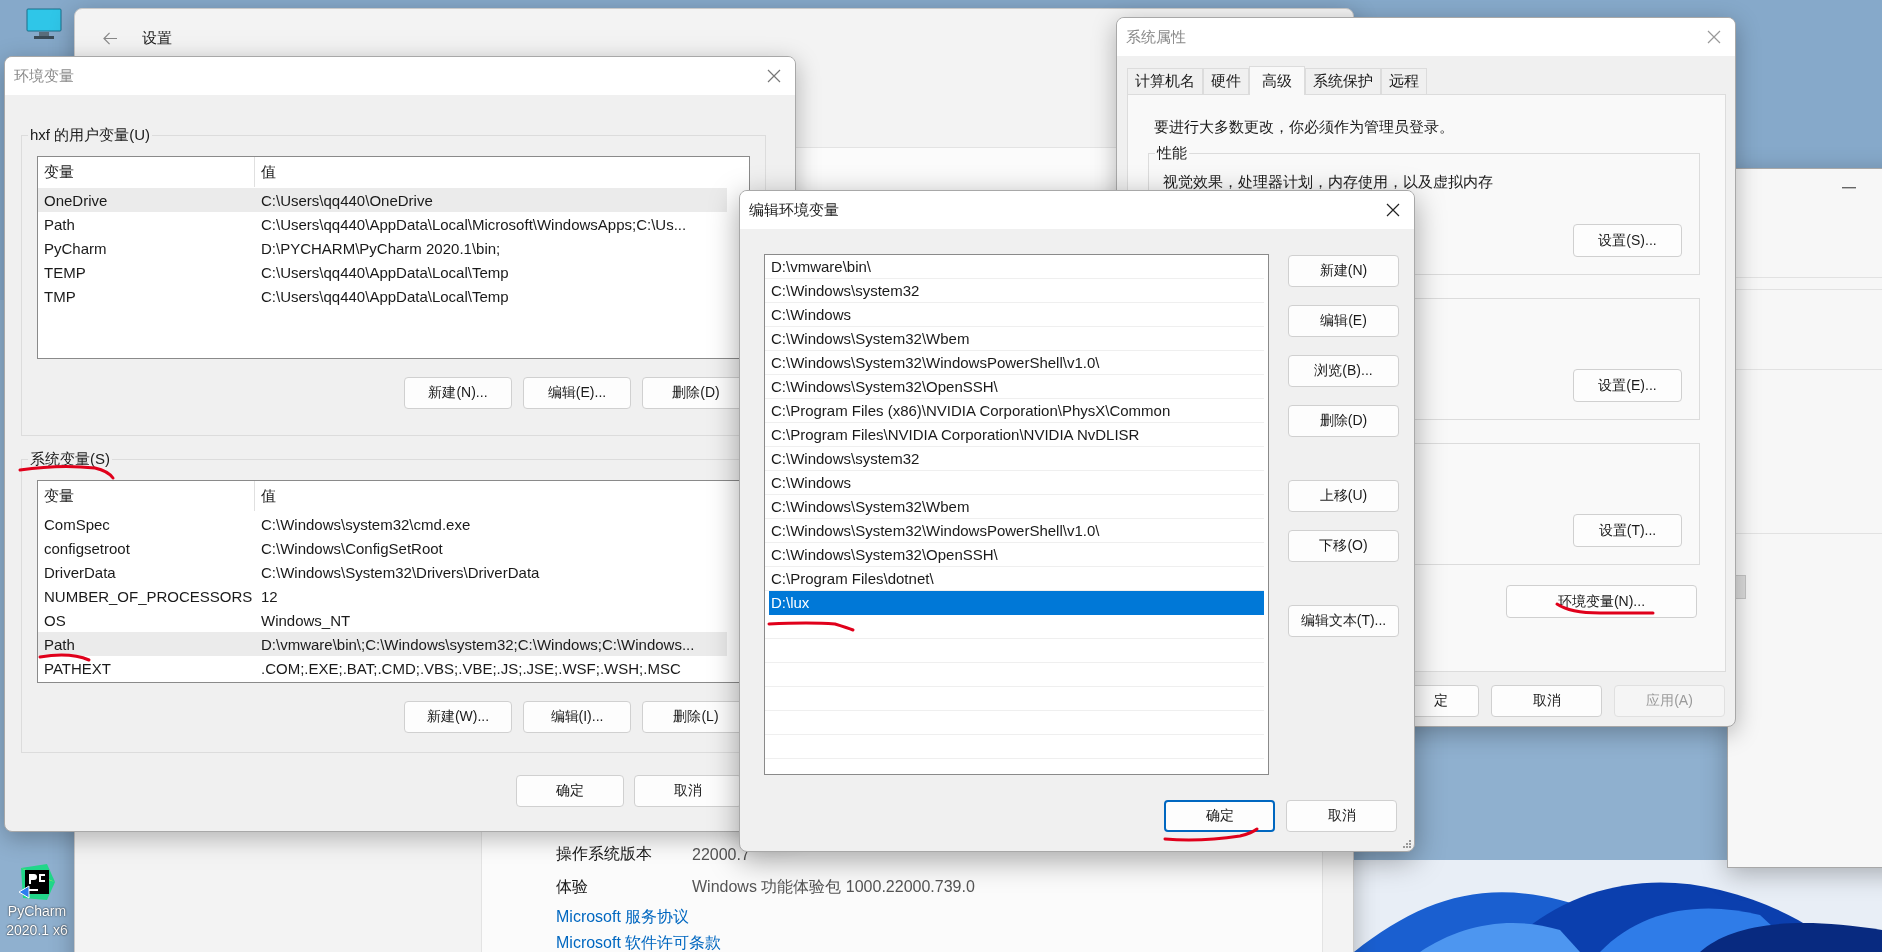 This screenshot has width=1882, height=952. Describe the element at coordinates (1343, 496) in the screenshot. I see `dialog-button: 上移(U)` at that location.